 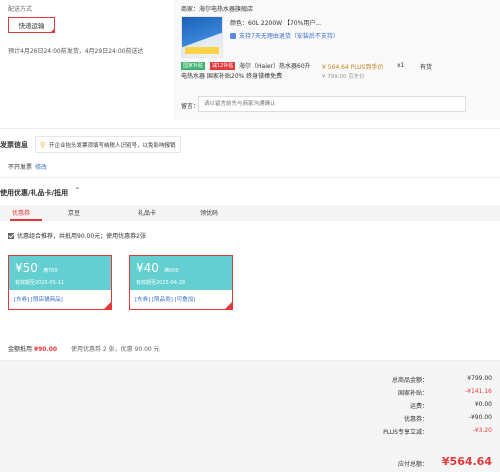 What do you see at coordinates (74, 212) in the screenshot?
I see `tab-jd-beans: 京豆` at bounding box center [74, 212].